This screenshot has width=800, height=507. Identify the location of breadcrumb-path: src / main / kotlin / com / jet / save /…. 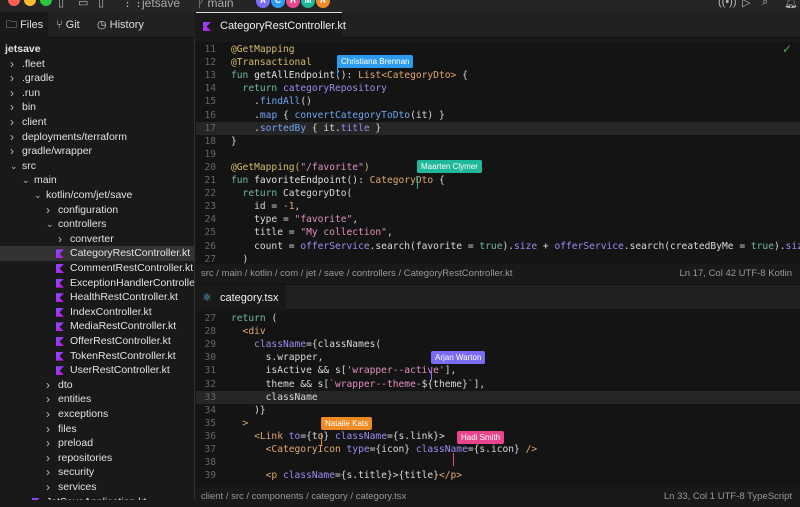
(357, 273).